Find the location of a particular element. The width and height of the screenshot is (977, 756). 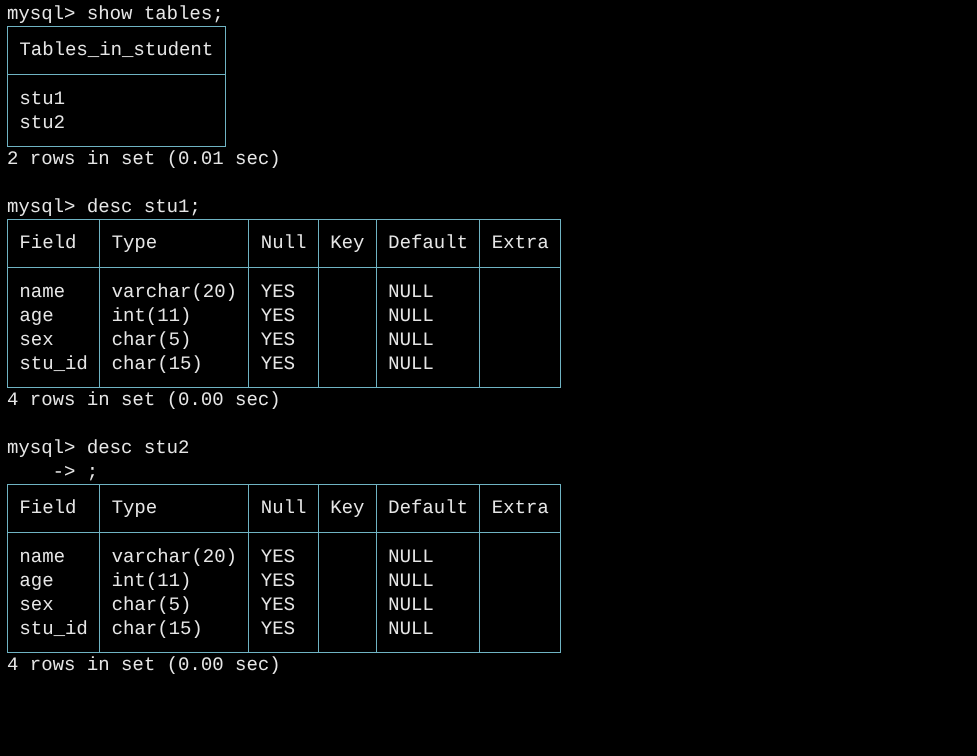

command-text: desc stu1; is located at coordinates (143, 207).